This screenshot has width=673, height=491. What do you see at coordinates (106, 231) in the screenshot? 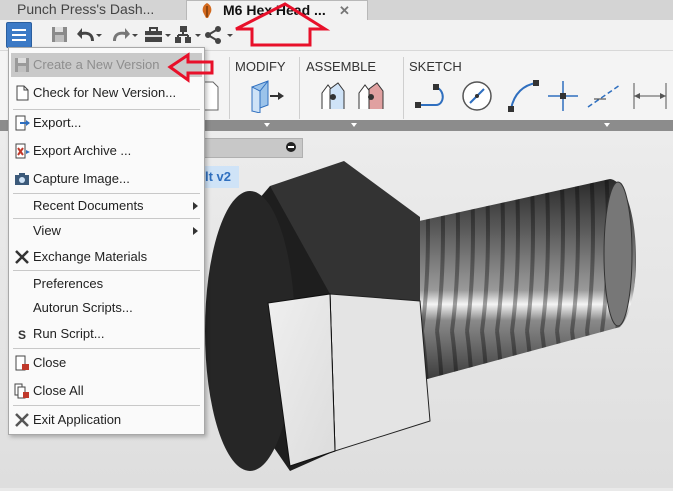
I see `menu-item-view: View` at bounding box center [106, 231].